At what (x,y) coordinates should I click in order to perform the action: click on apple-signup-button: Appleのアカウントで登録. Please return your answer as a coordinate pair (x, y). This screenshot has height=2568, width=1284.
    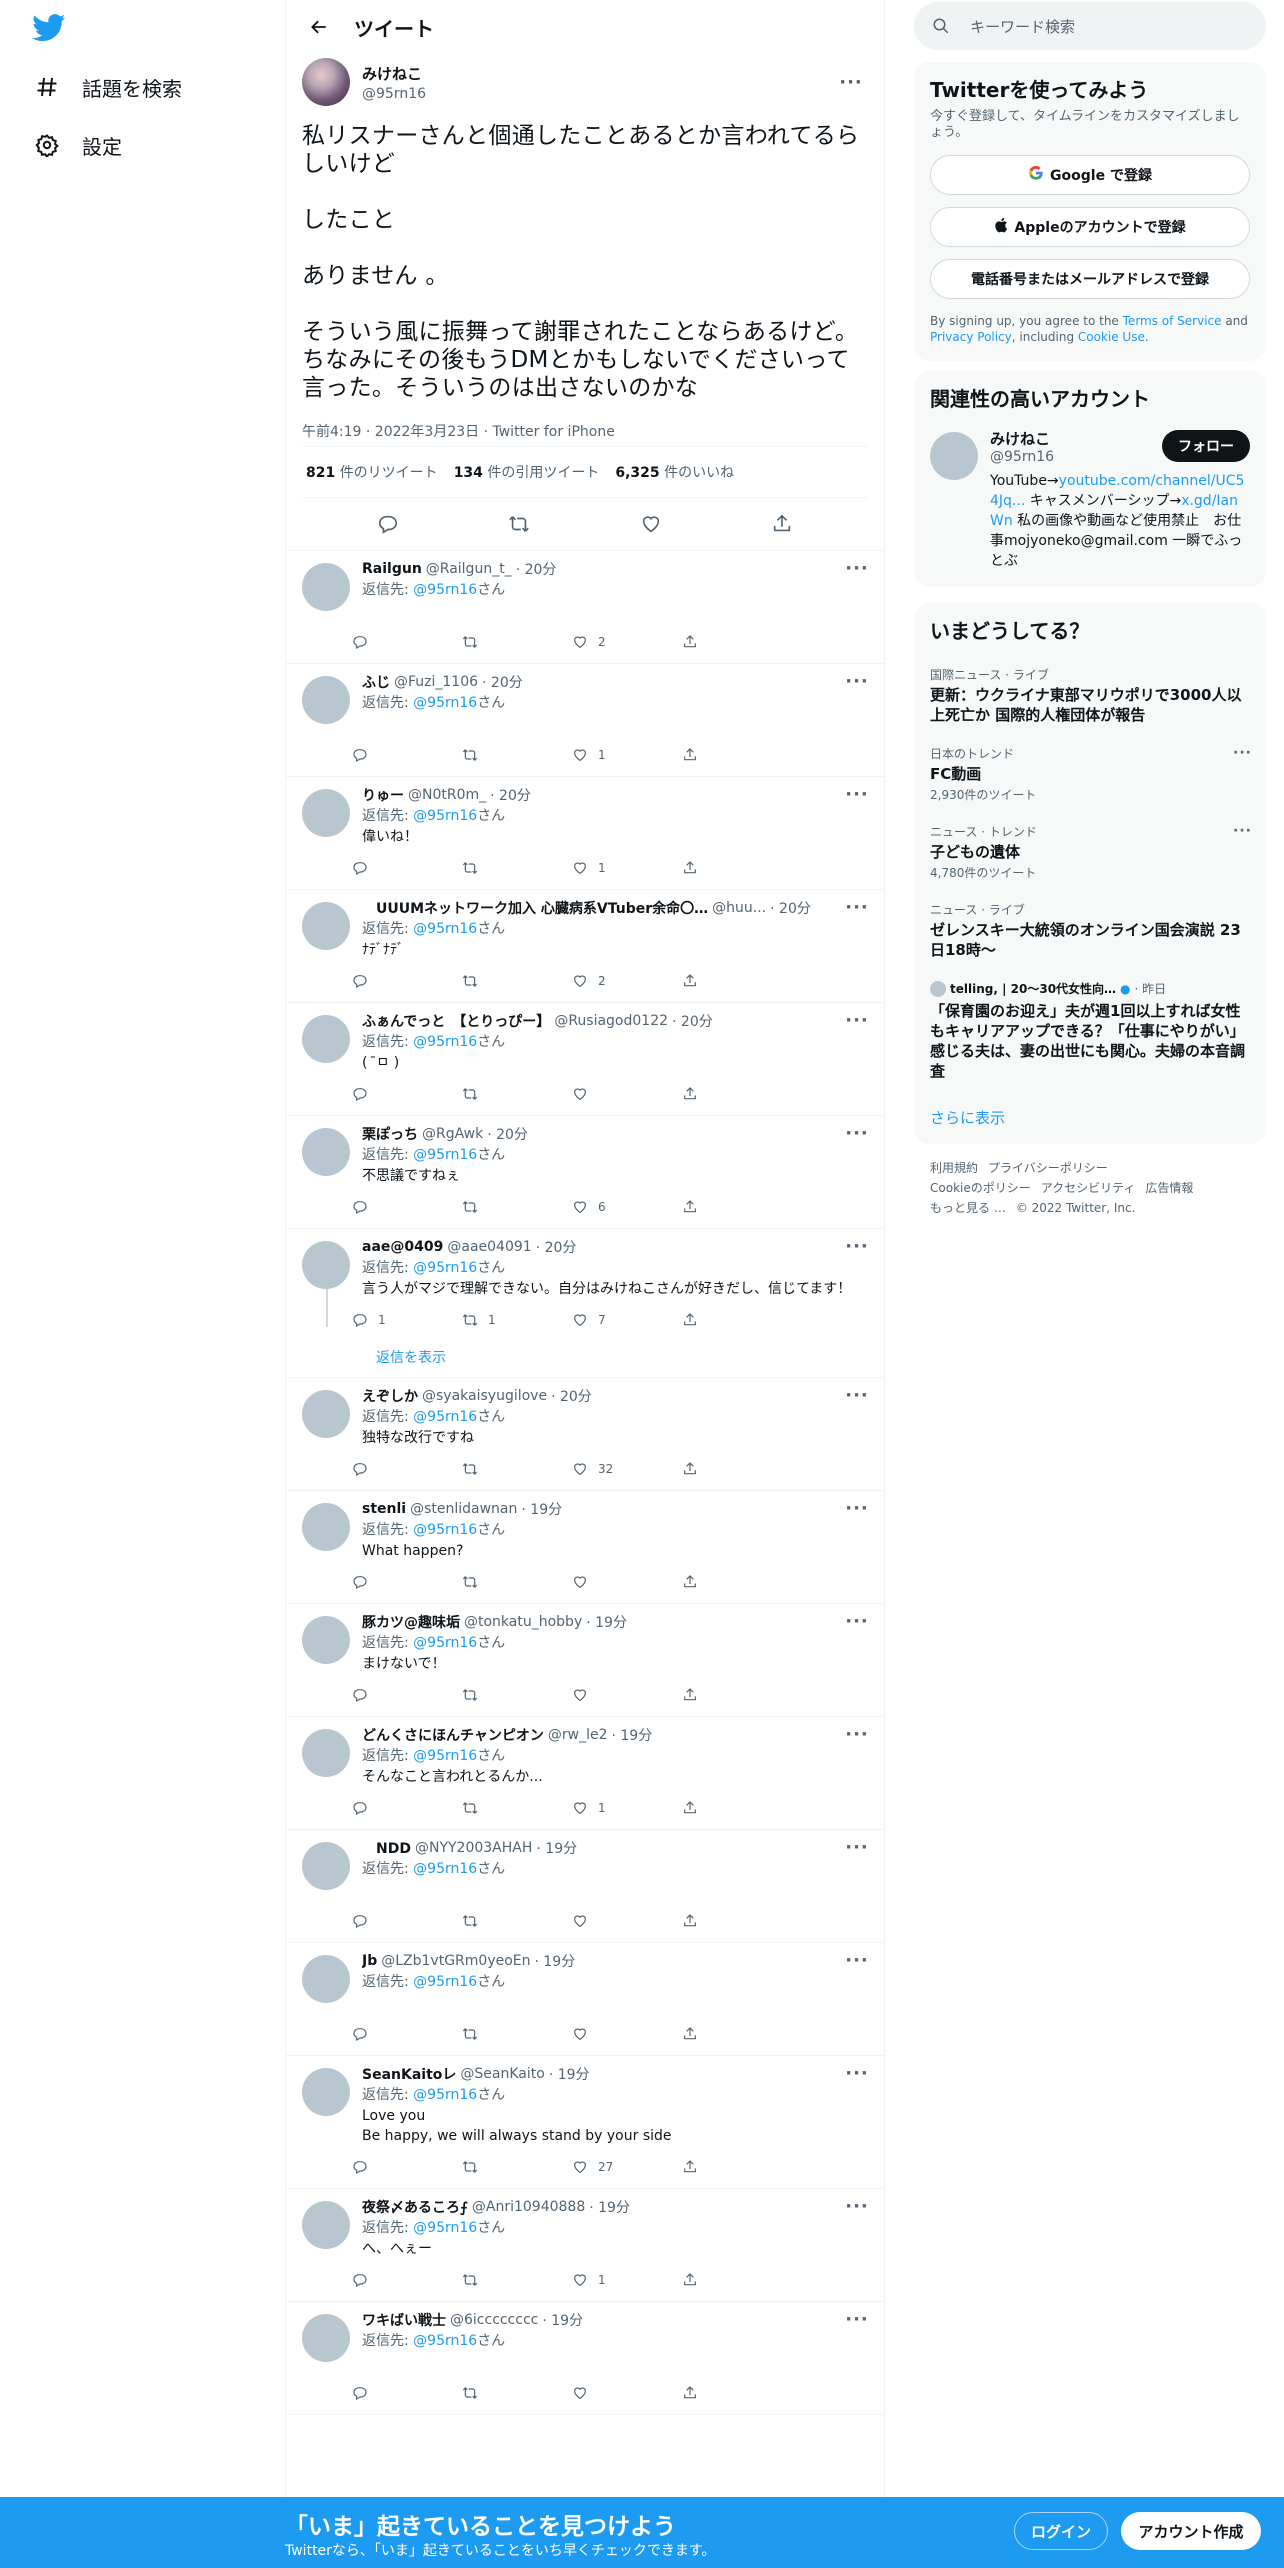
    Looking at the image, I should click on (1090, 227).